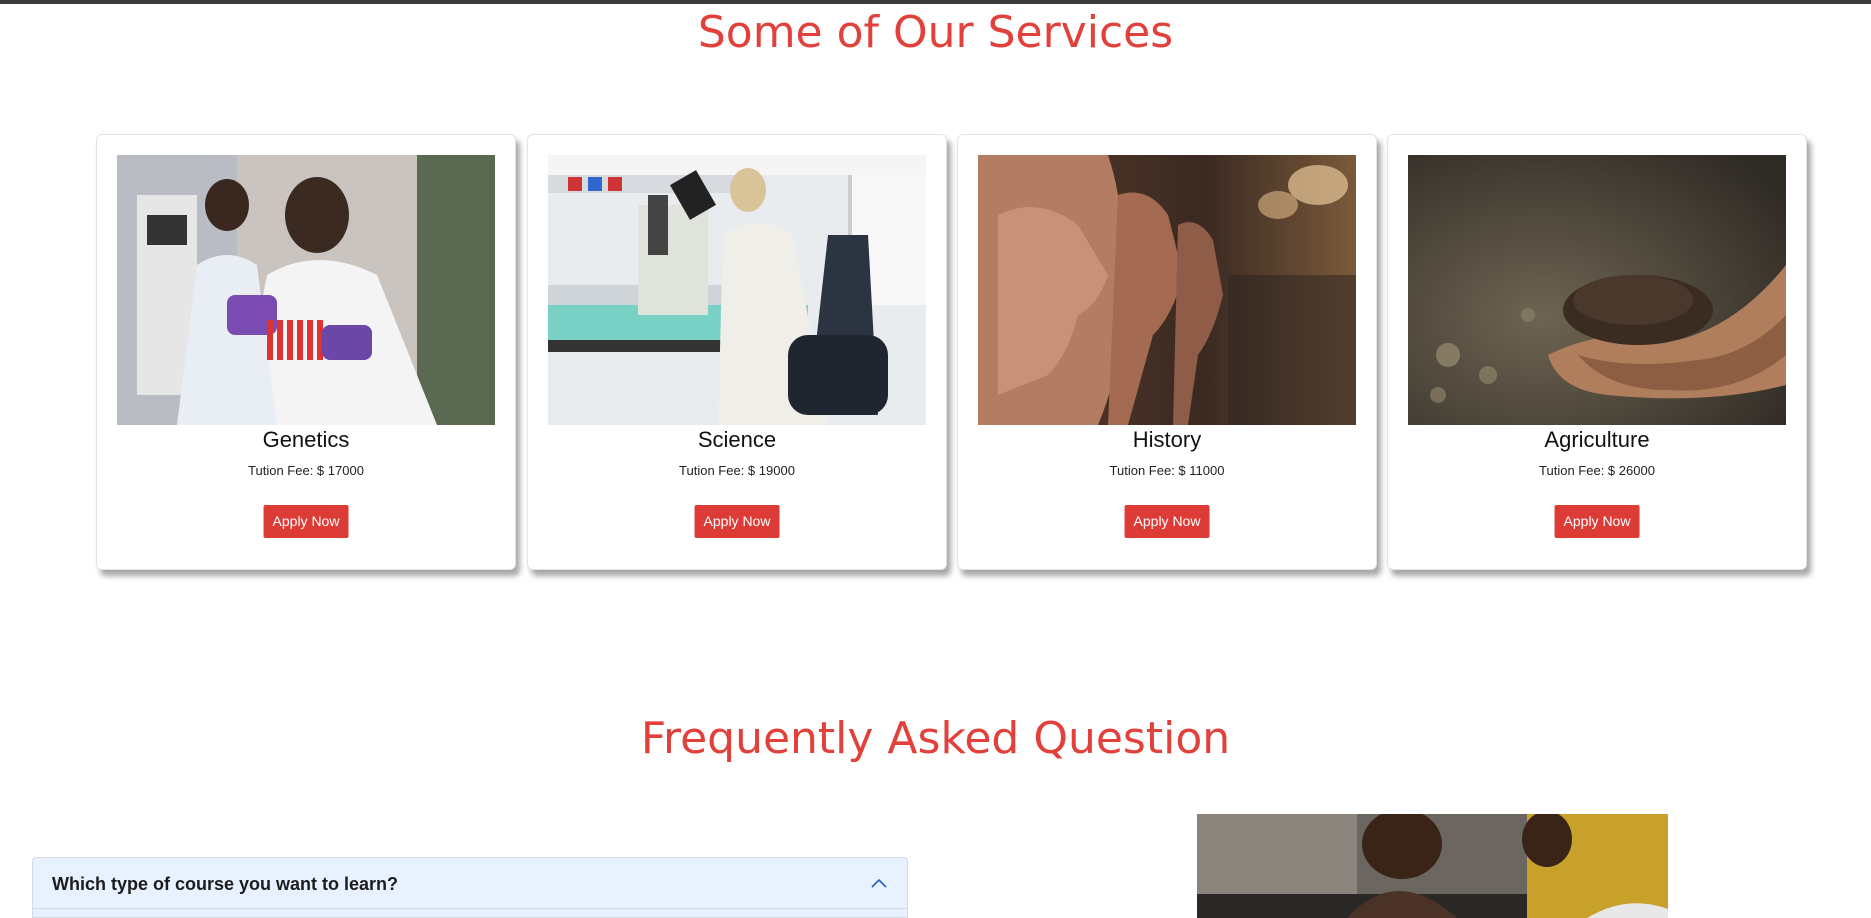 The width and height of the screenshot is (1871, 918). What do you see at coordinates (470, 908) in the screenshot?
I see `accordion-divider` at bounding box center [470, 908].